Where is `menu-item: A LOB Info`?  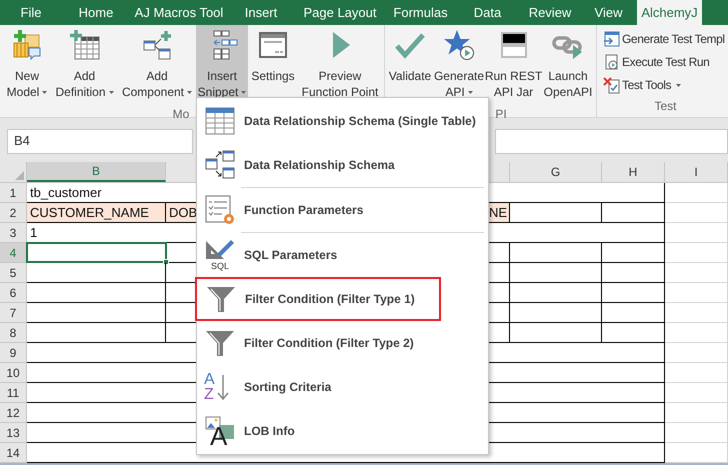 menu-item: A LOB Info is located at coordinates (342, 431).